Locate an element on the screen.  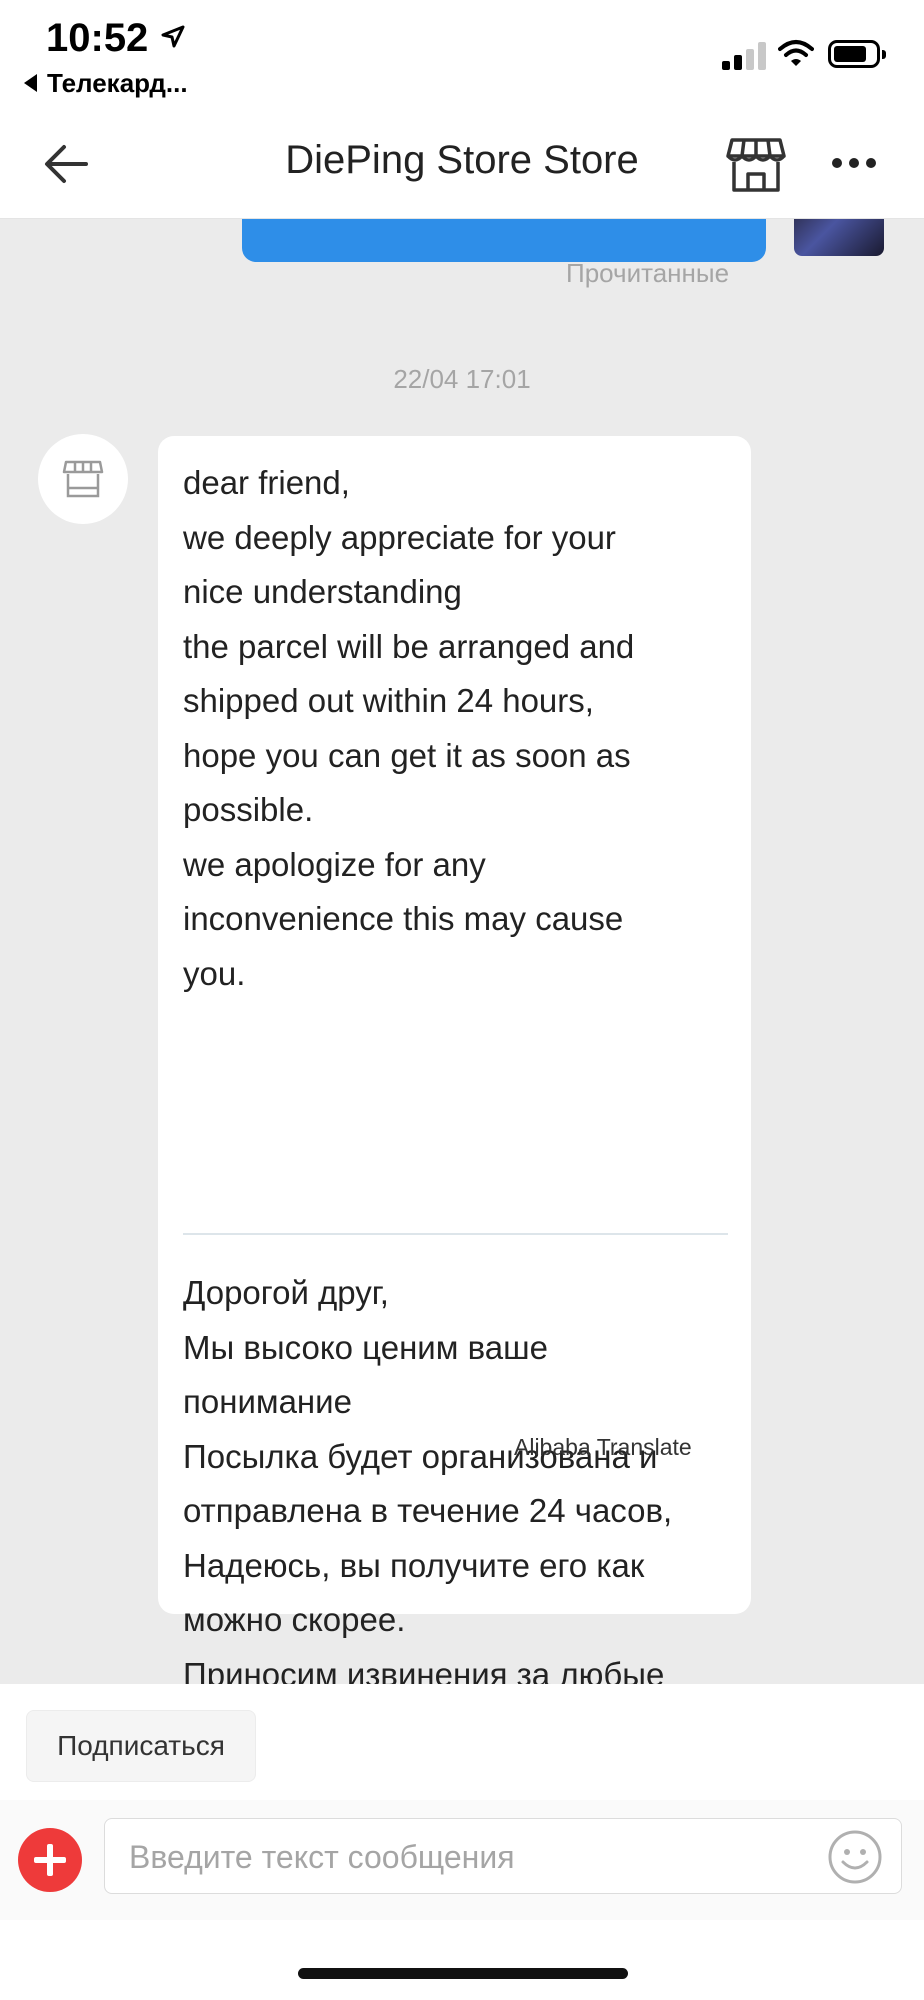
message-input is located at coordinates (474, 1857).